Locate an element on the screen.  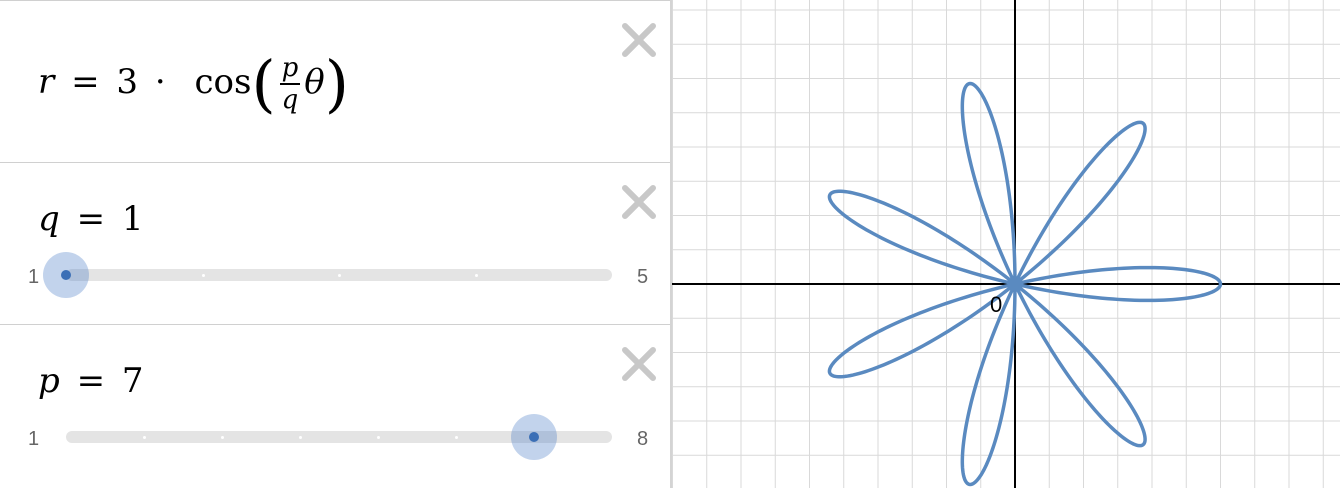
formula-fraction: pq is located at coordinates (290, 84).